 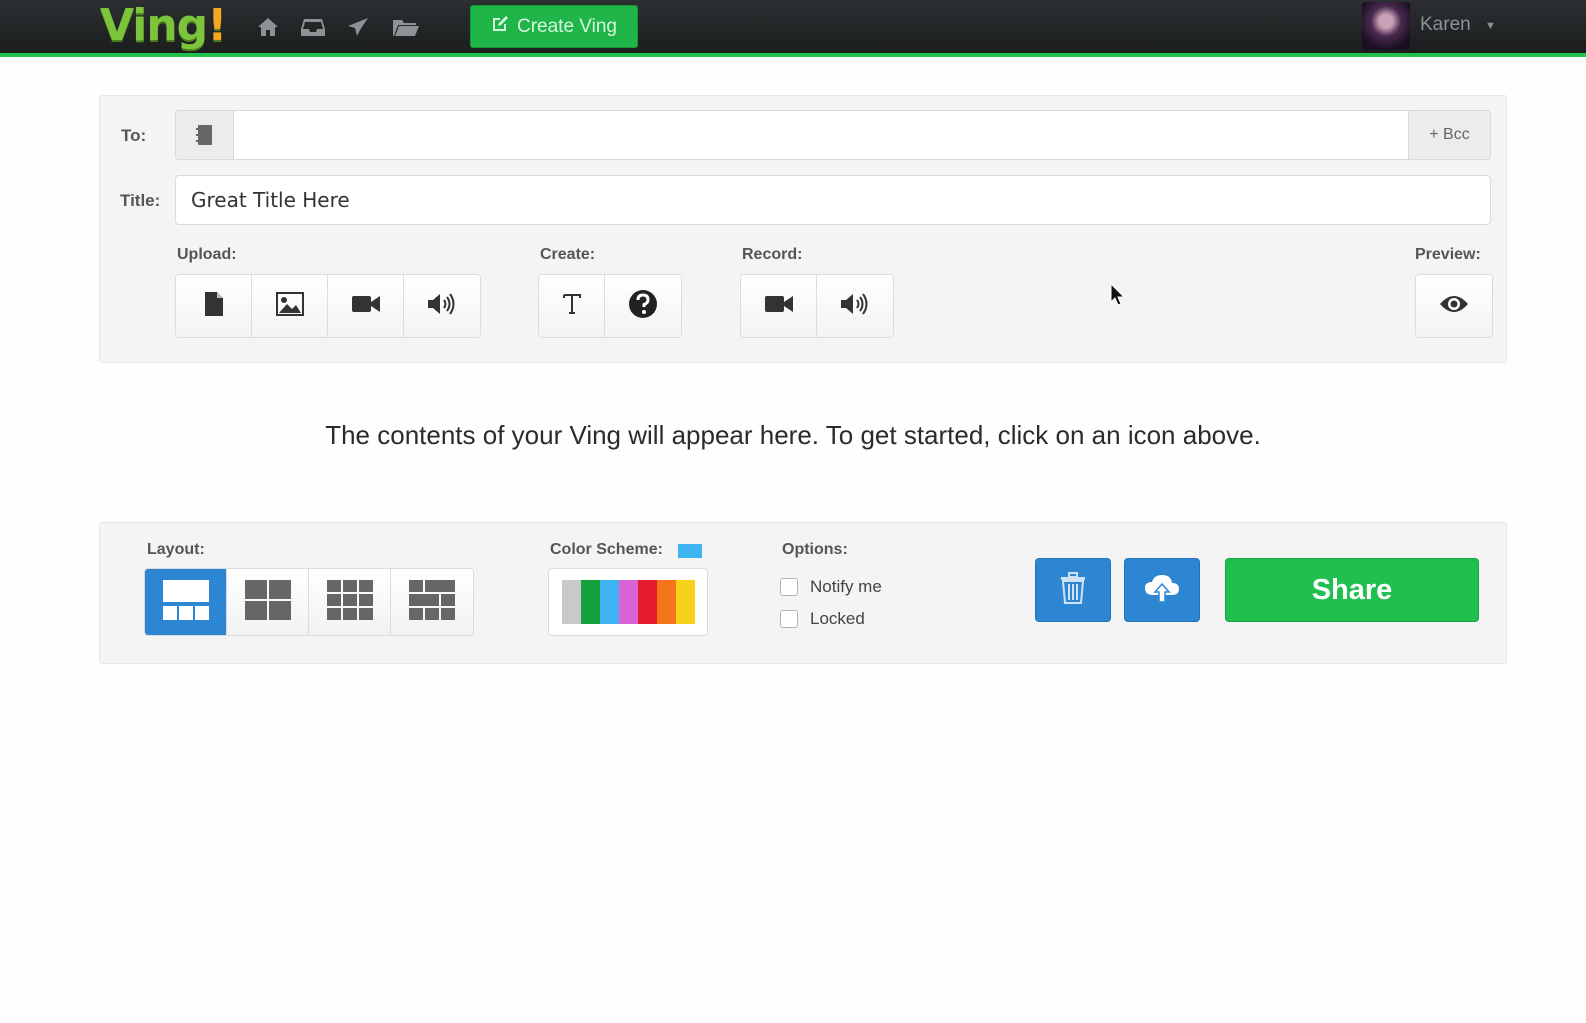 I want to click on logo-suffix: !, so click(x=217, y=25).